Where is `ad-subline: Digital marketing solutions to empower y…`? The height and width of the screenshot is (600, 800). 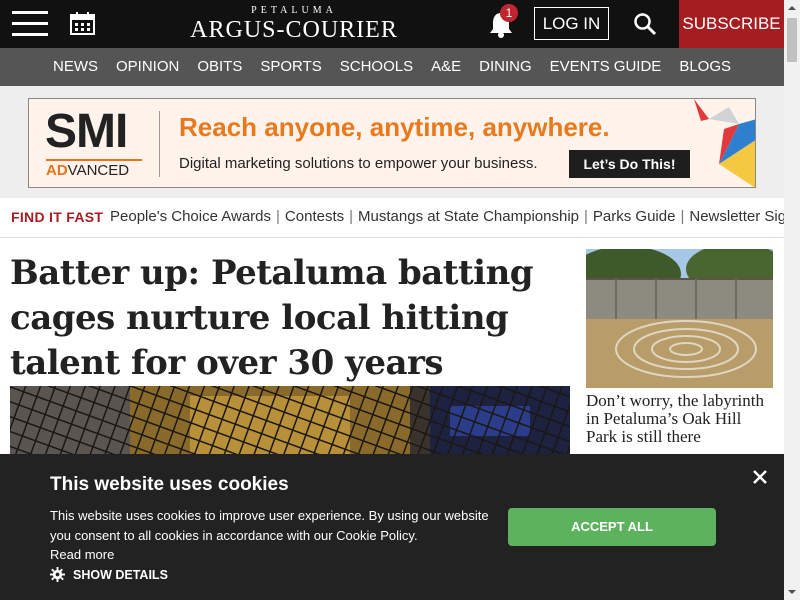 ad-subline: Digital marketing solutions to empower y… is located at coordinates (358, 163).